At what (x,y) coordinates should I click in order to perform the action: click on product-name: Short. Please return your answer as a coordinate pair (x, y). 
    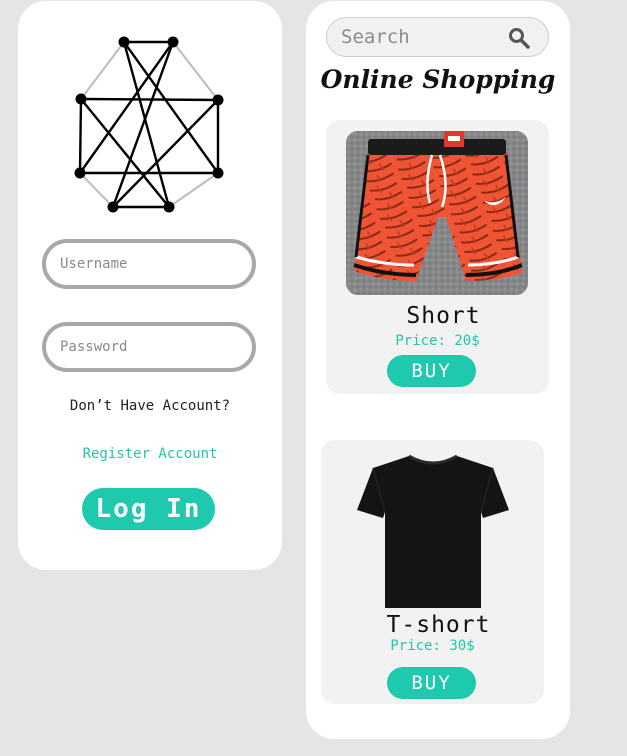
    Looking at the image, I should click on (443, 316).